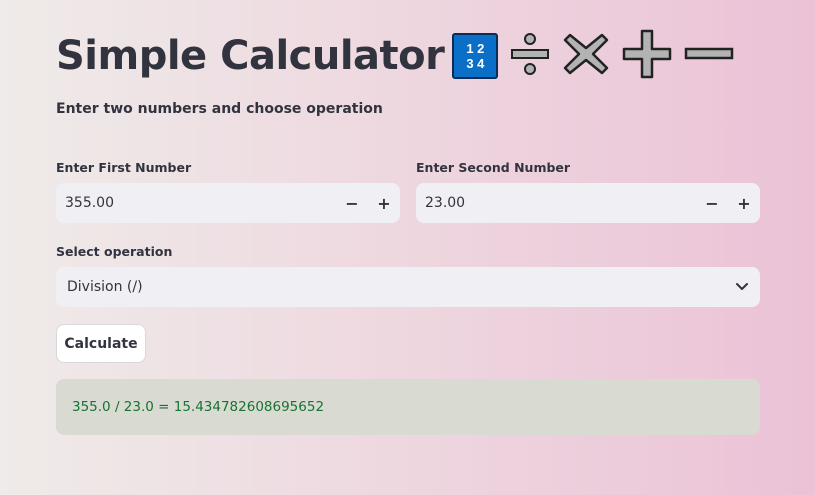  Describe the element at coordinates (105, 287) in the screenshot. I see `operation-selected-value: Division (/)` at that location.